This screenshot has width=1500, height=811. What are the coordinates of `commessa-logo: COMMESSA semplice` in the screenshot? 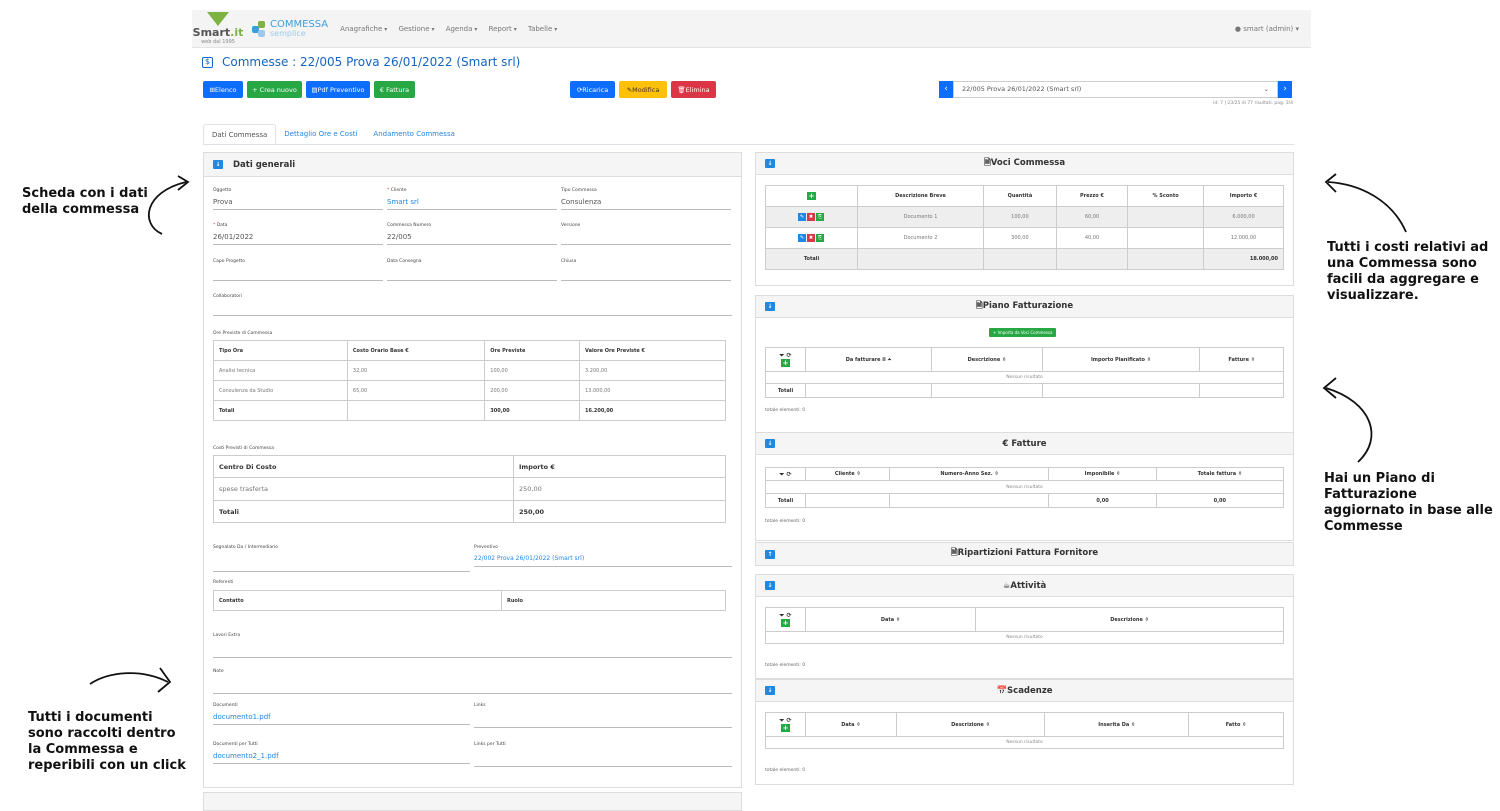 It's located at (290, 28).